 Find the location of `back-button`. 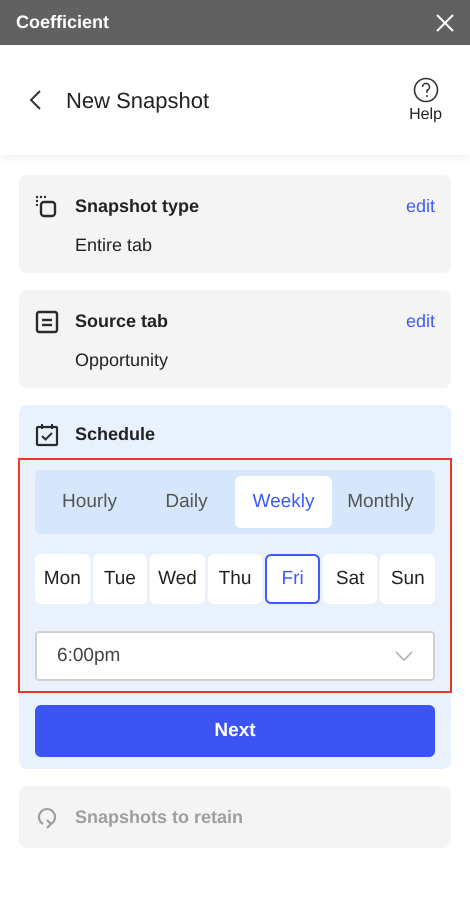

back-button is located at coordinates (35, 100).